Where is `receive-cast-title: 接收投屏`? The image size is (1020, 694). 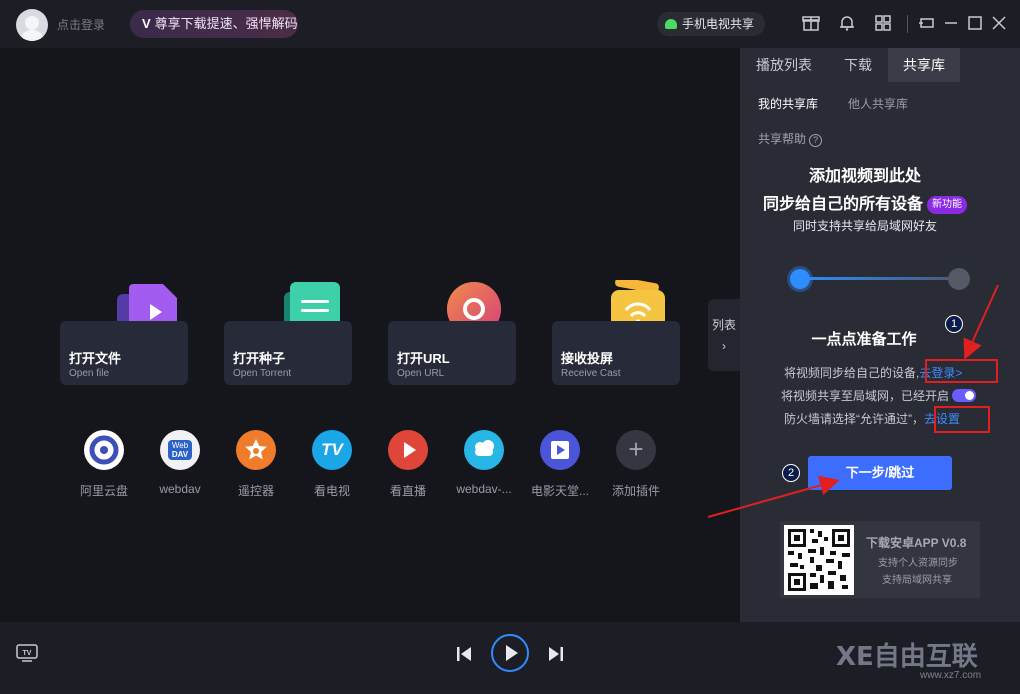
receive-cast-title: 接收投屏 is located at coordinates (587, 358).